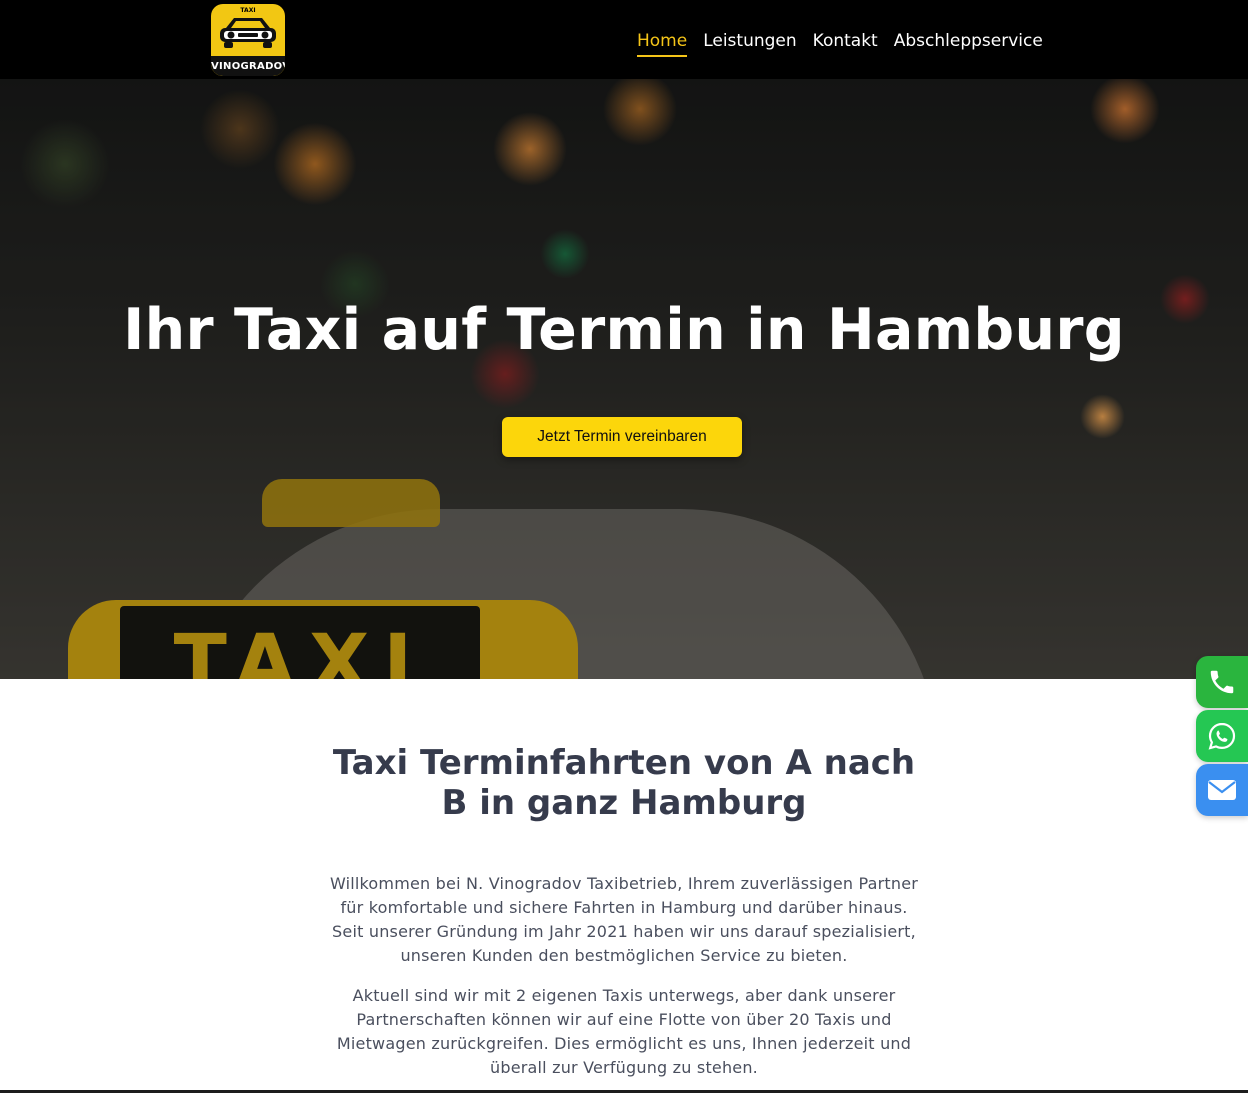 The image size is (1248, 1093). Describe the element at coordinates (662, 43) in the screenshot. I see `nav-link-home: Home` at that location.